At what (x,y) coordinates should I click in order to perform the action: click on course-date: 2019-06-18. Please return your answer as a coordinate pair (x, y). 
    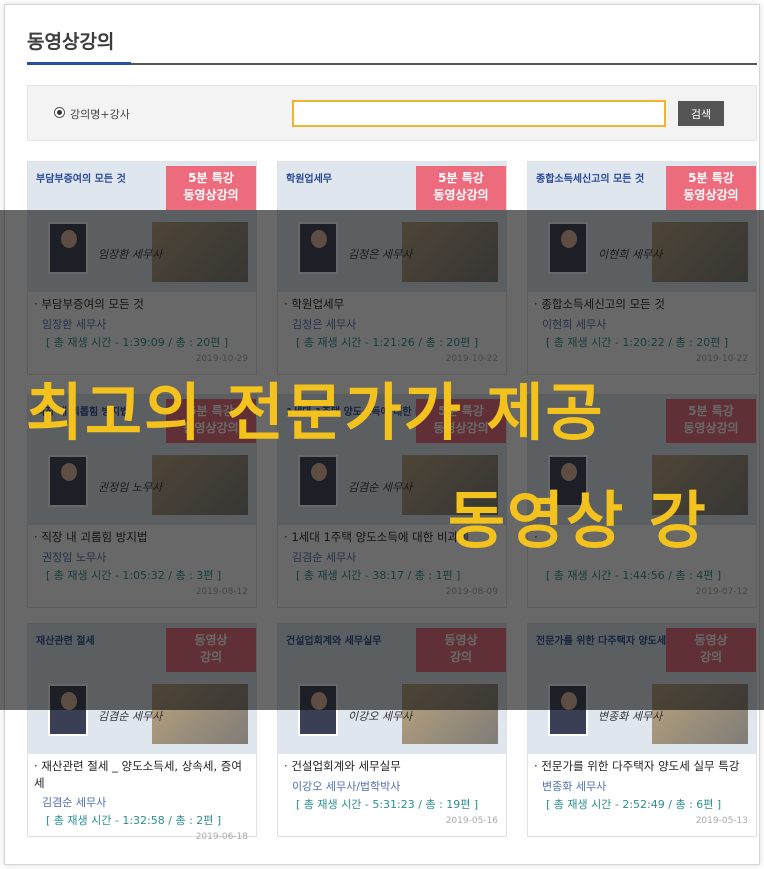
    Looking at the image, I should click on (221, 837).